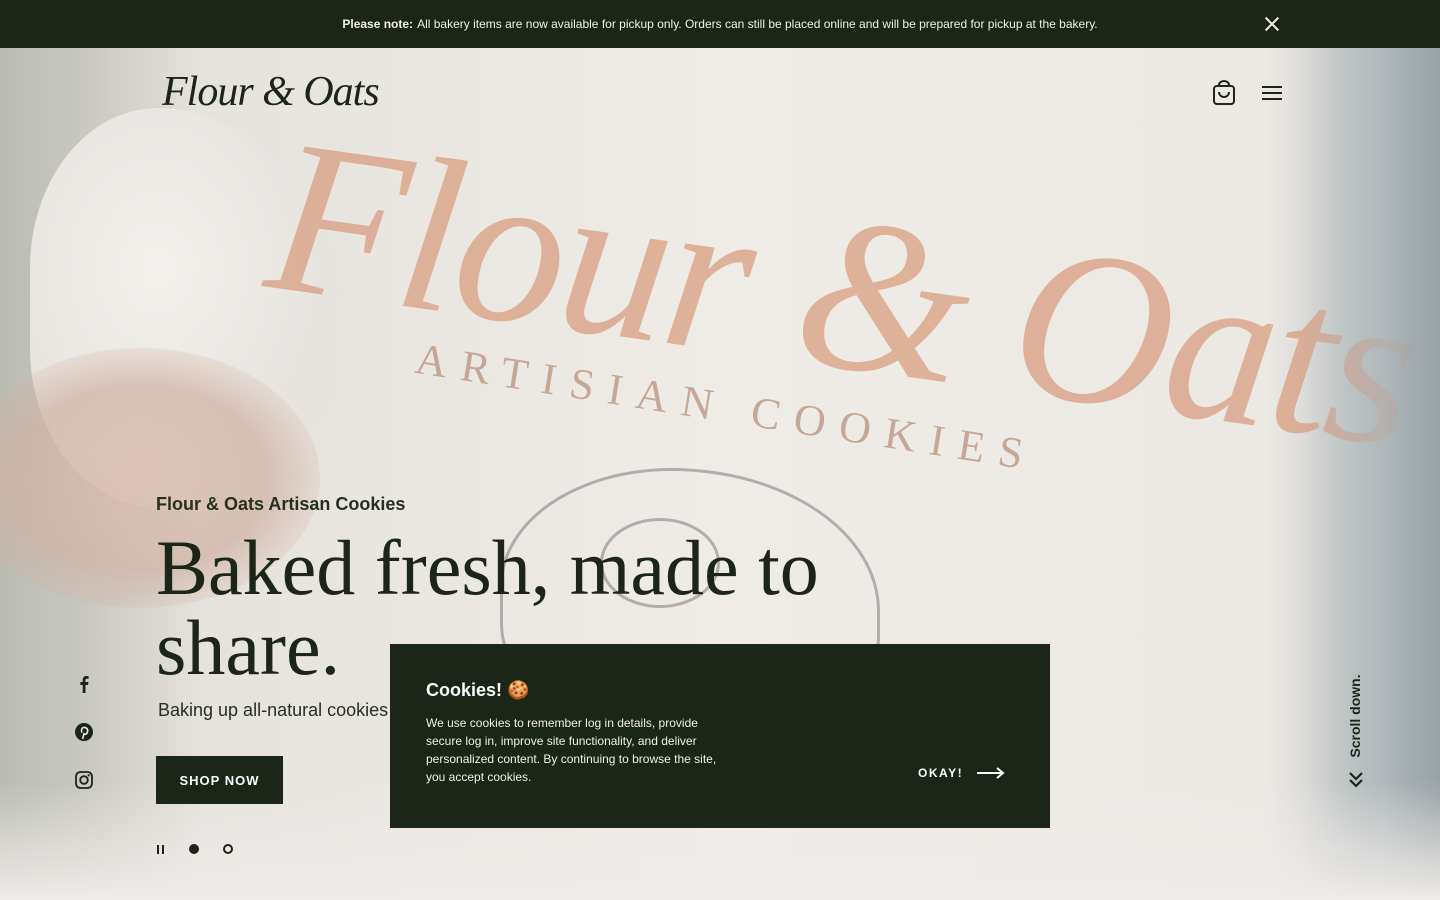 The image size is (1440, 900). I want to click on hero-eyebrow: Flour & Oats Artisan Cookies, so click(281, 504).